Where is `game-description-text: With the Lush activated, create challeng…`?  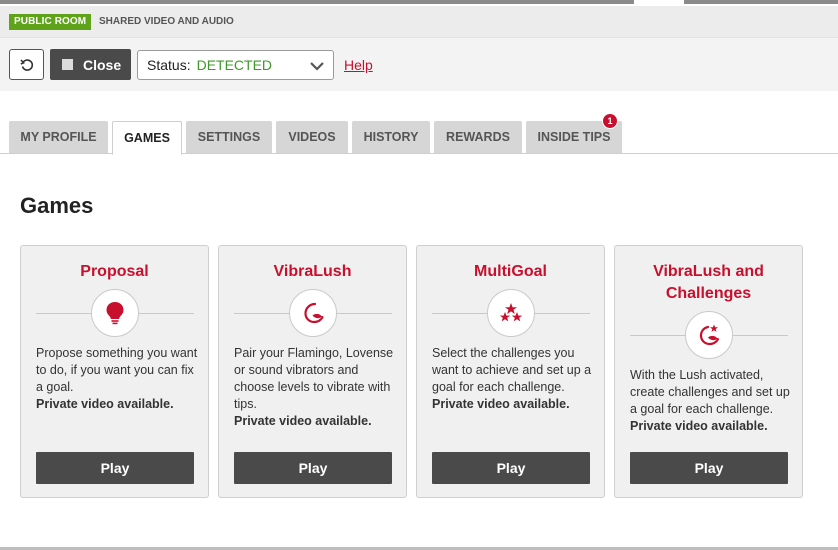
game-description-text: With the Lush activated, create challeng… is located at coordinates (710, 392).